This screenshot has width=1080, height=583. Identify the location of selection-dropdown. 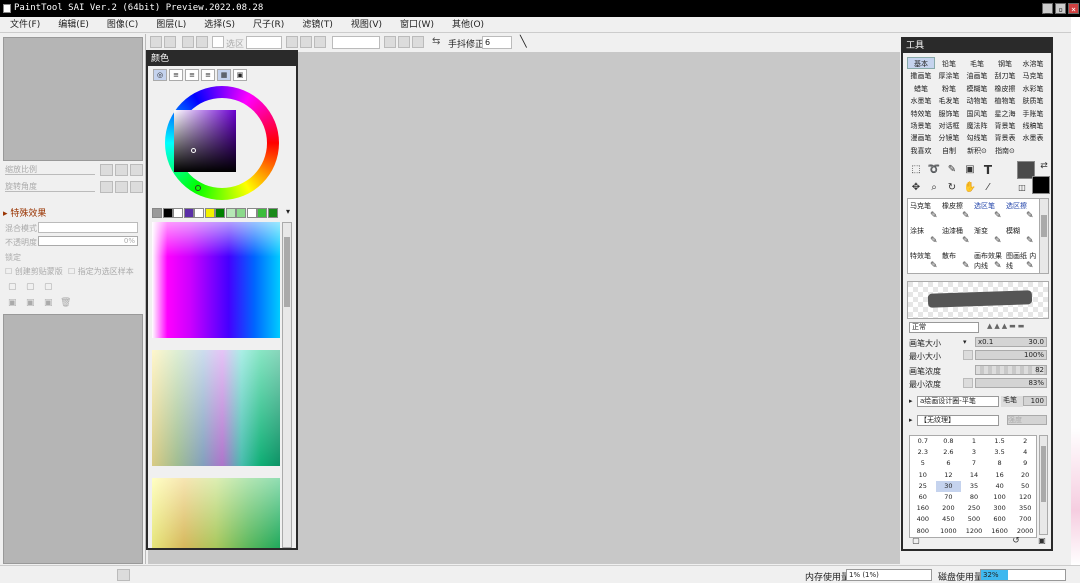
(264, 42).